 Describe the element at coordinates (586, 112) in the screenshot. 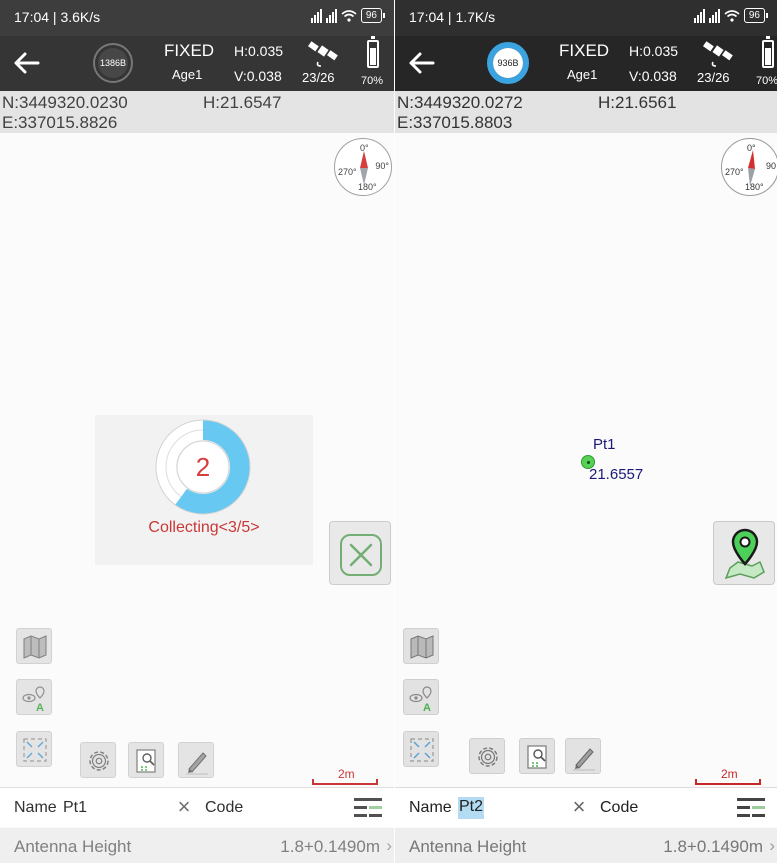

I see `coordinate-readout: N:3449320.0272 E:337015.8803 H:21.6561` at that location.